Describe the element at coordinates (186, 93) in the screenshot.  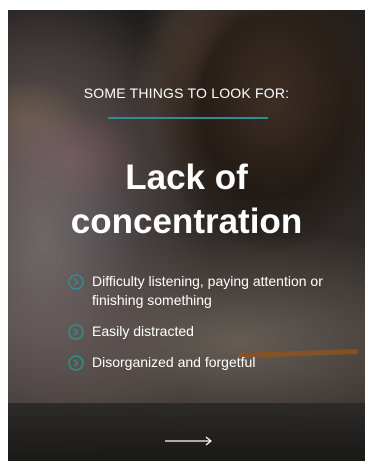
I see `kicker-text: SOME THINGS TO LOOK FOR:` at that location.